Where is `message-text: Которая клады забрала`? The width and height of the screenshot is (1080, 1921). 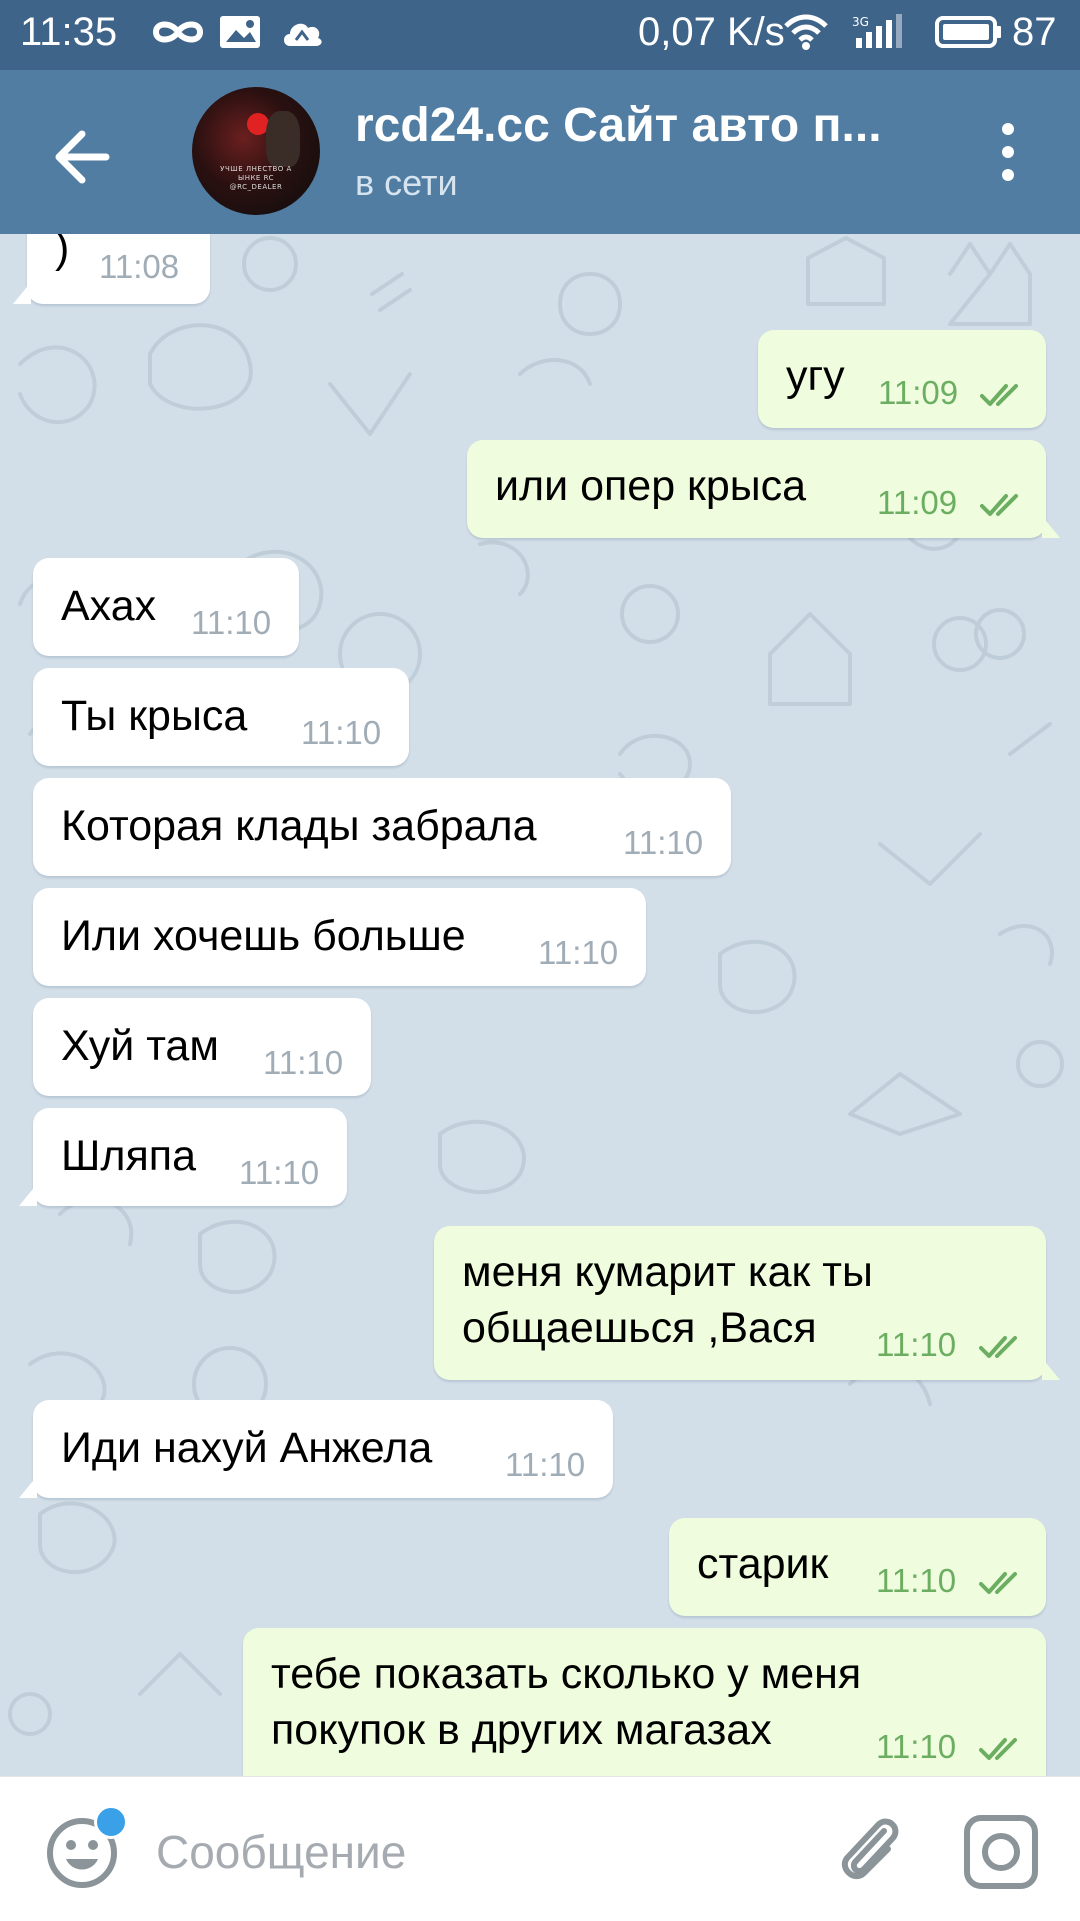 message-text: Которая клады забрала is located at coordinates (299, 826).